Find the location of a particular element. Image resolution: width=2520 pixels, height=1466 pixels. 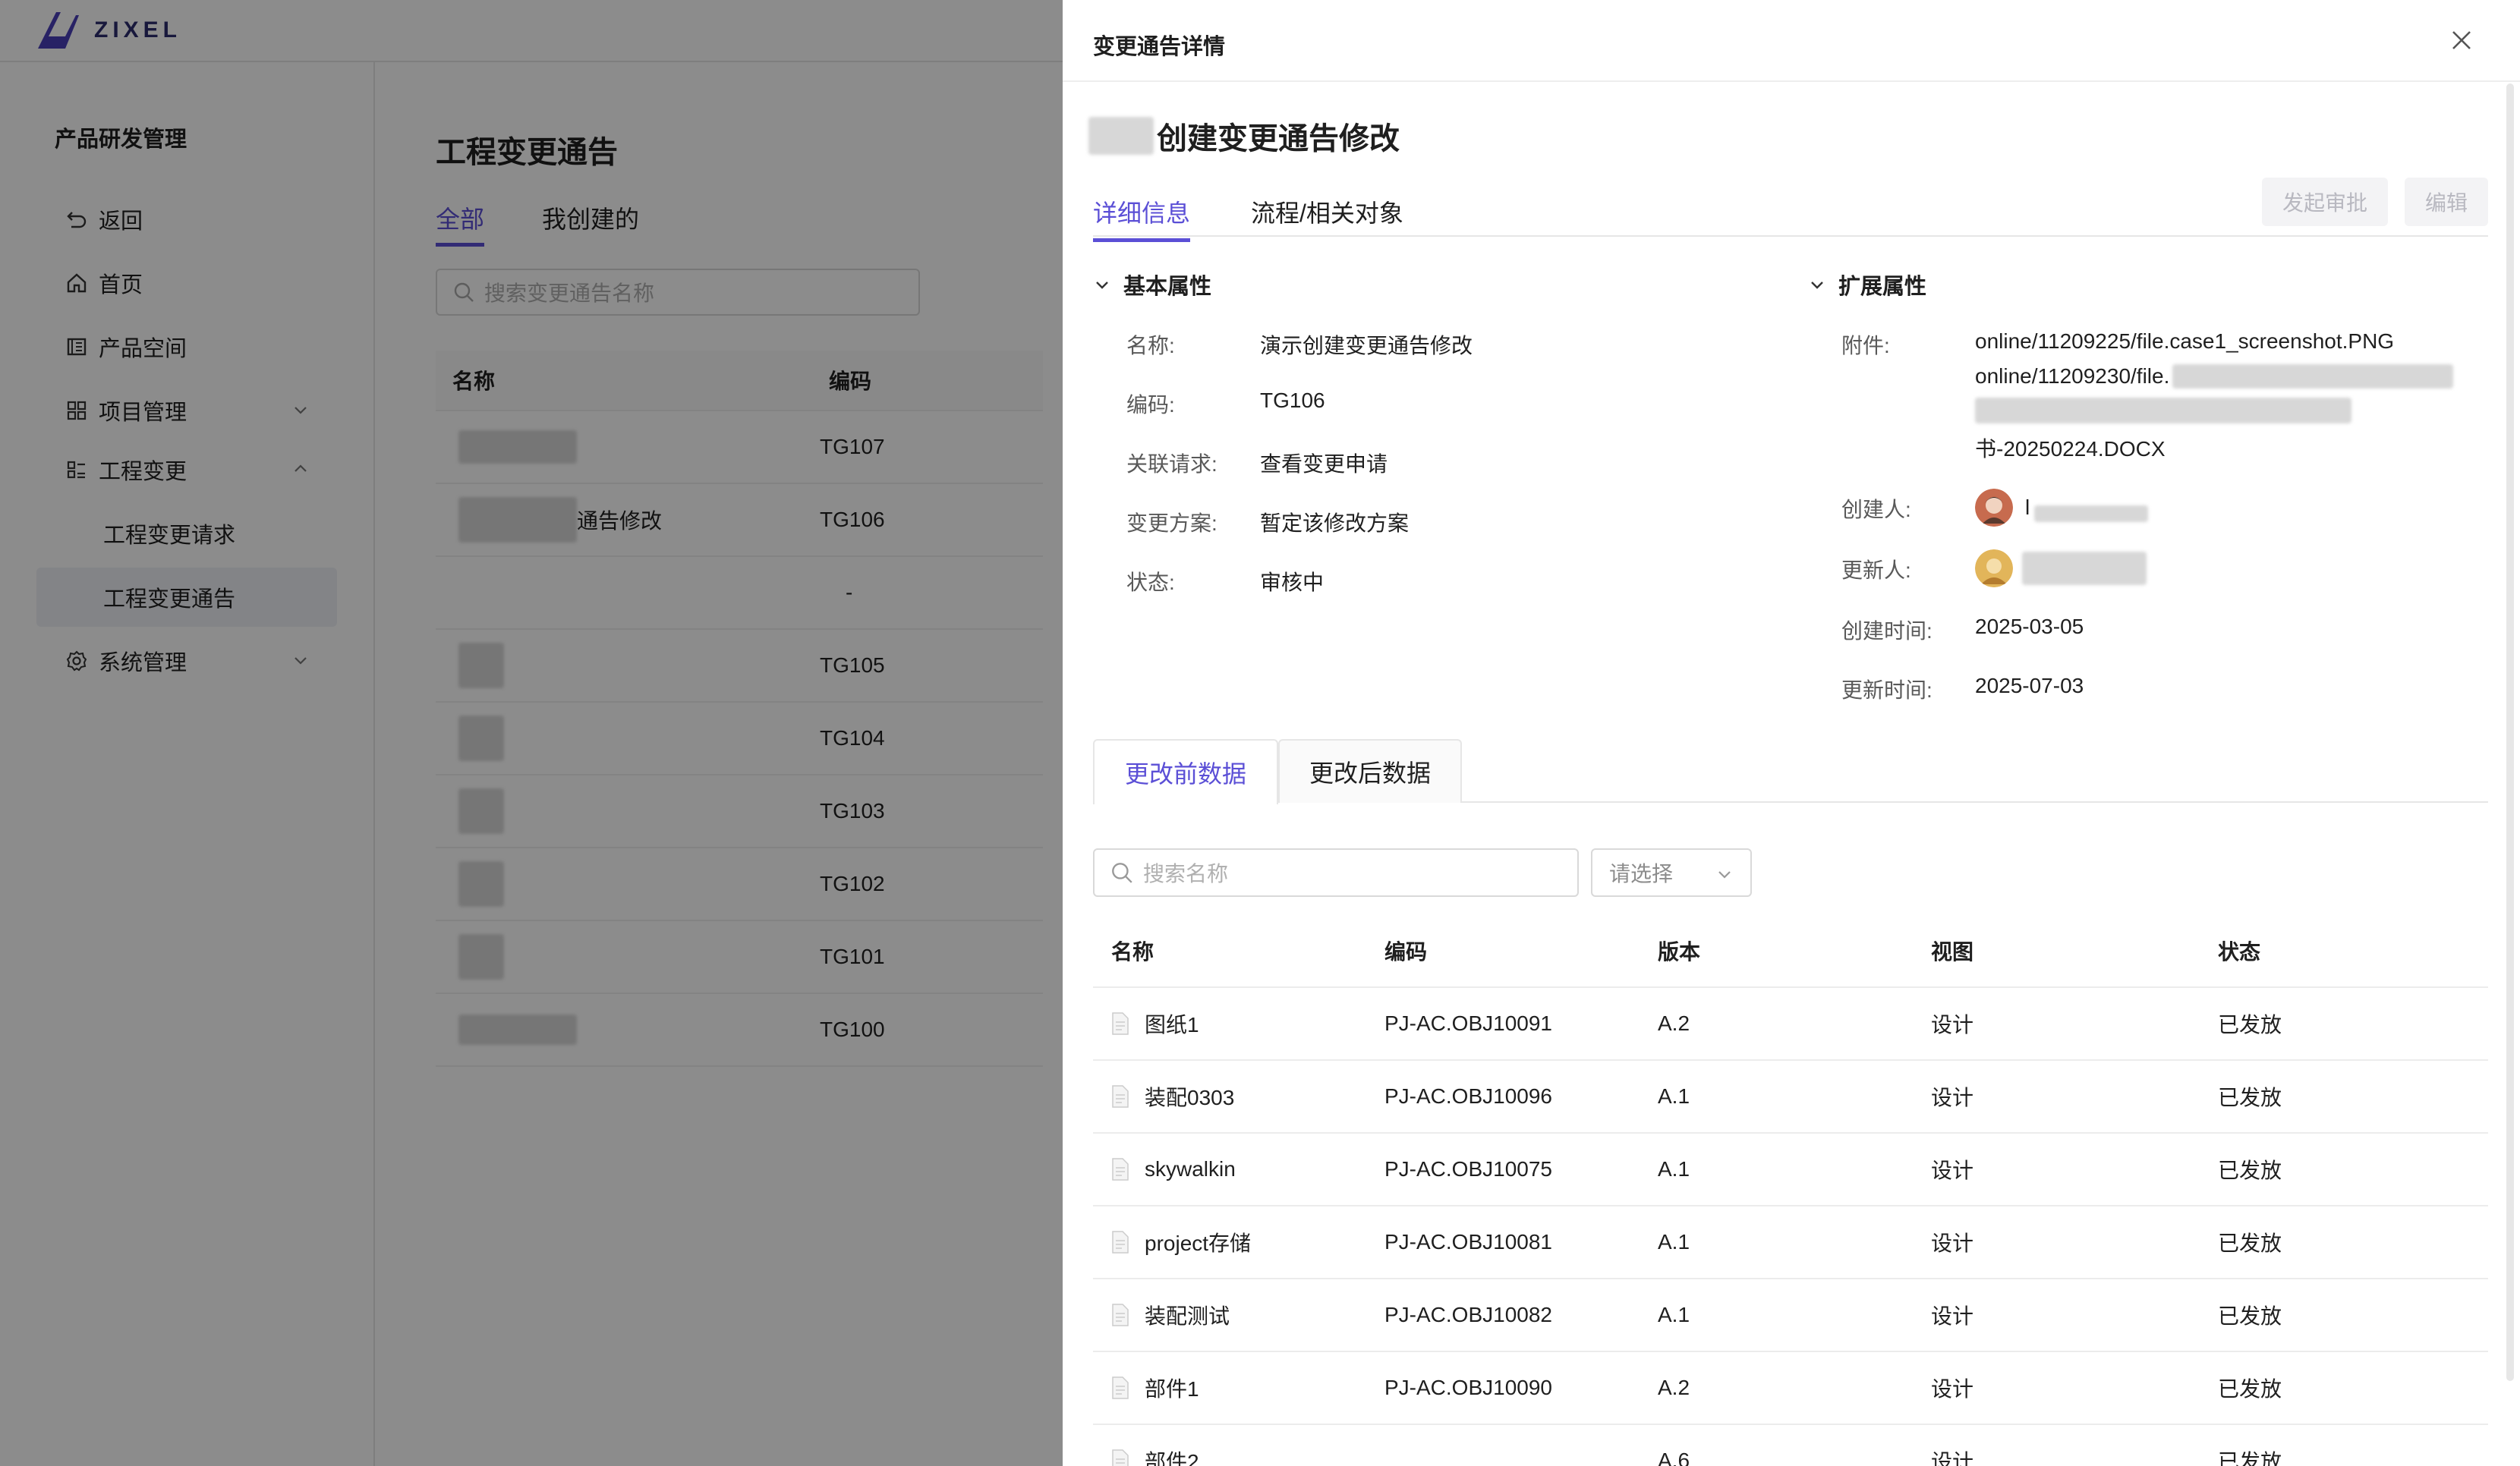

tab-before-change: 更改前数据 is located at coordinates (1185, 772).